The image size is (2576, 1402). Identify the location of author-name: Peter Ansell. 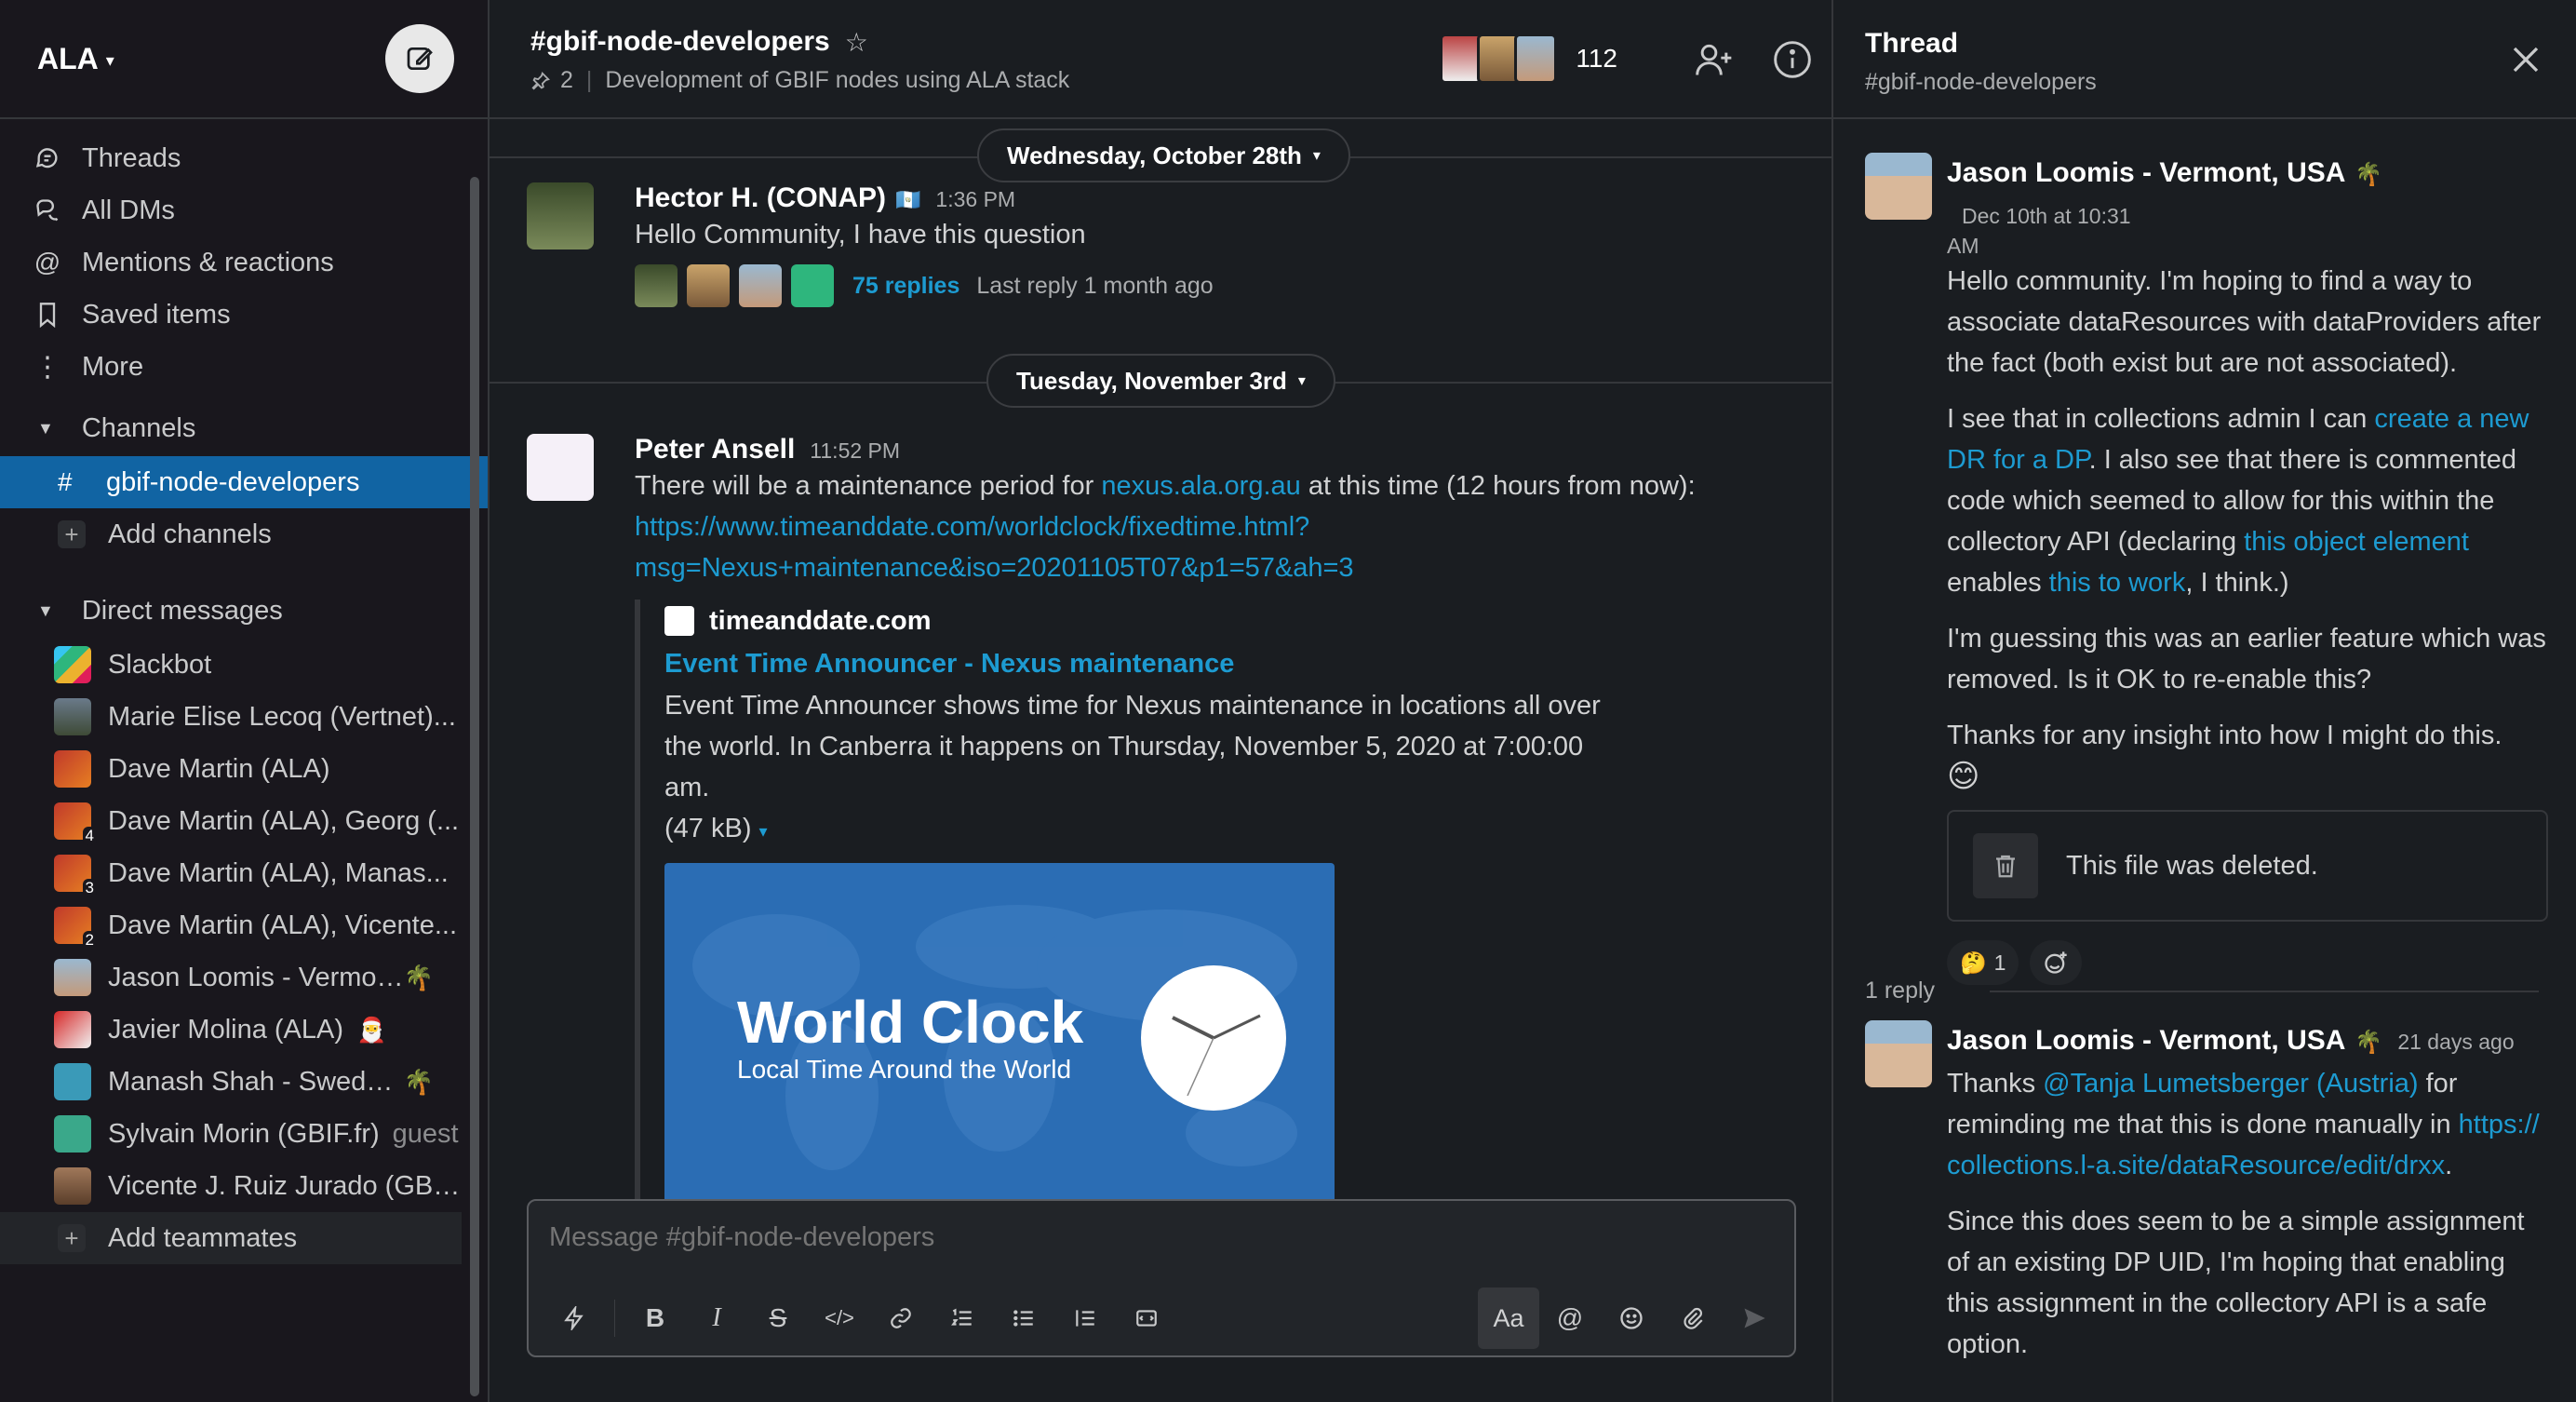
(715, 449).